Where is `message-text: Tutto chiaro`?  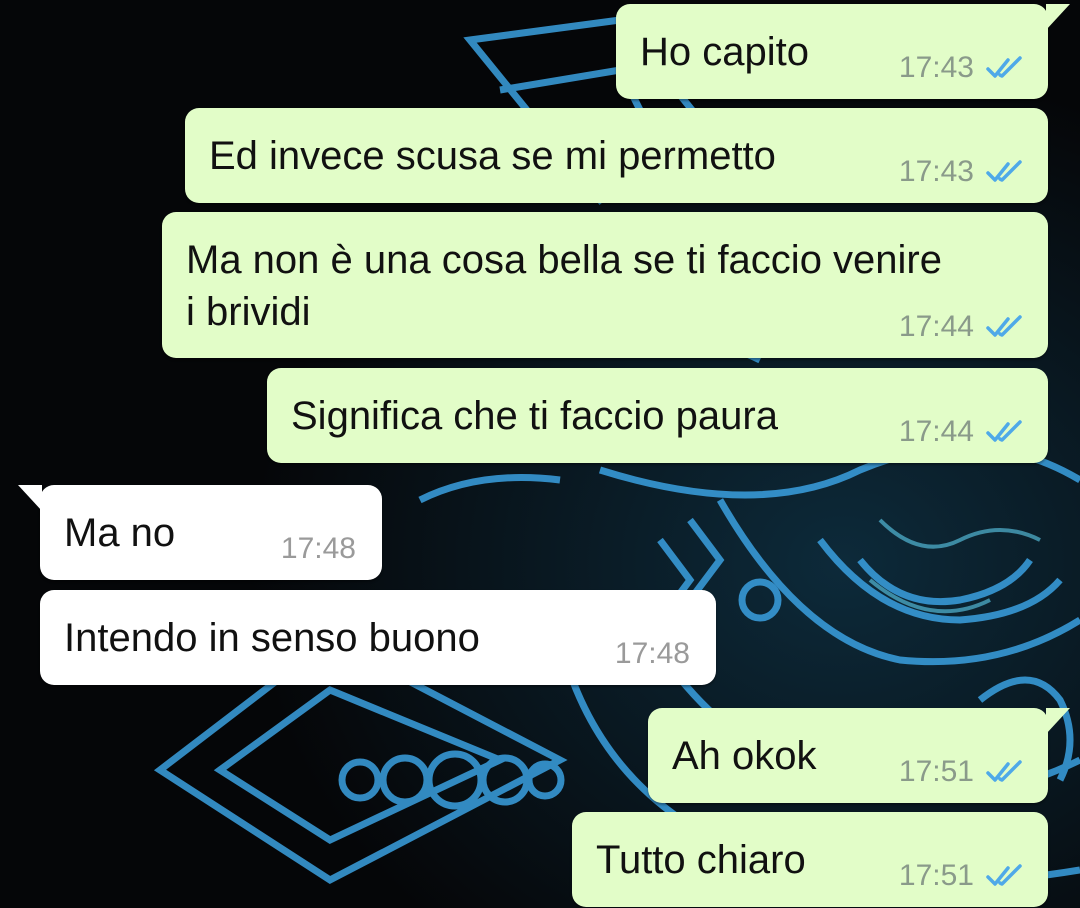 message-text: Tutto chiaro is located at coordinates (701, 860).